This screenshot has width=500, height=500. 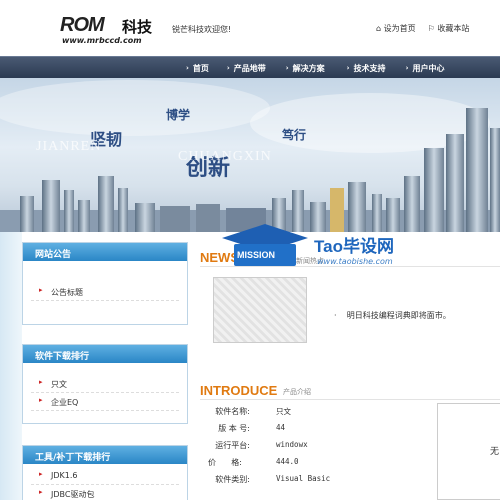 What do you see at coordinates (102, 40) in the screenshot?
I see `logo-url: www.mrbccd.com` at bounding box center [102, 40].